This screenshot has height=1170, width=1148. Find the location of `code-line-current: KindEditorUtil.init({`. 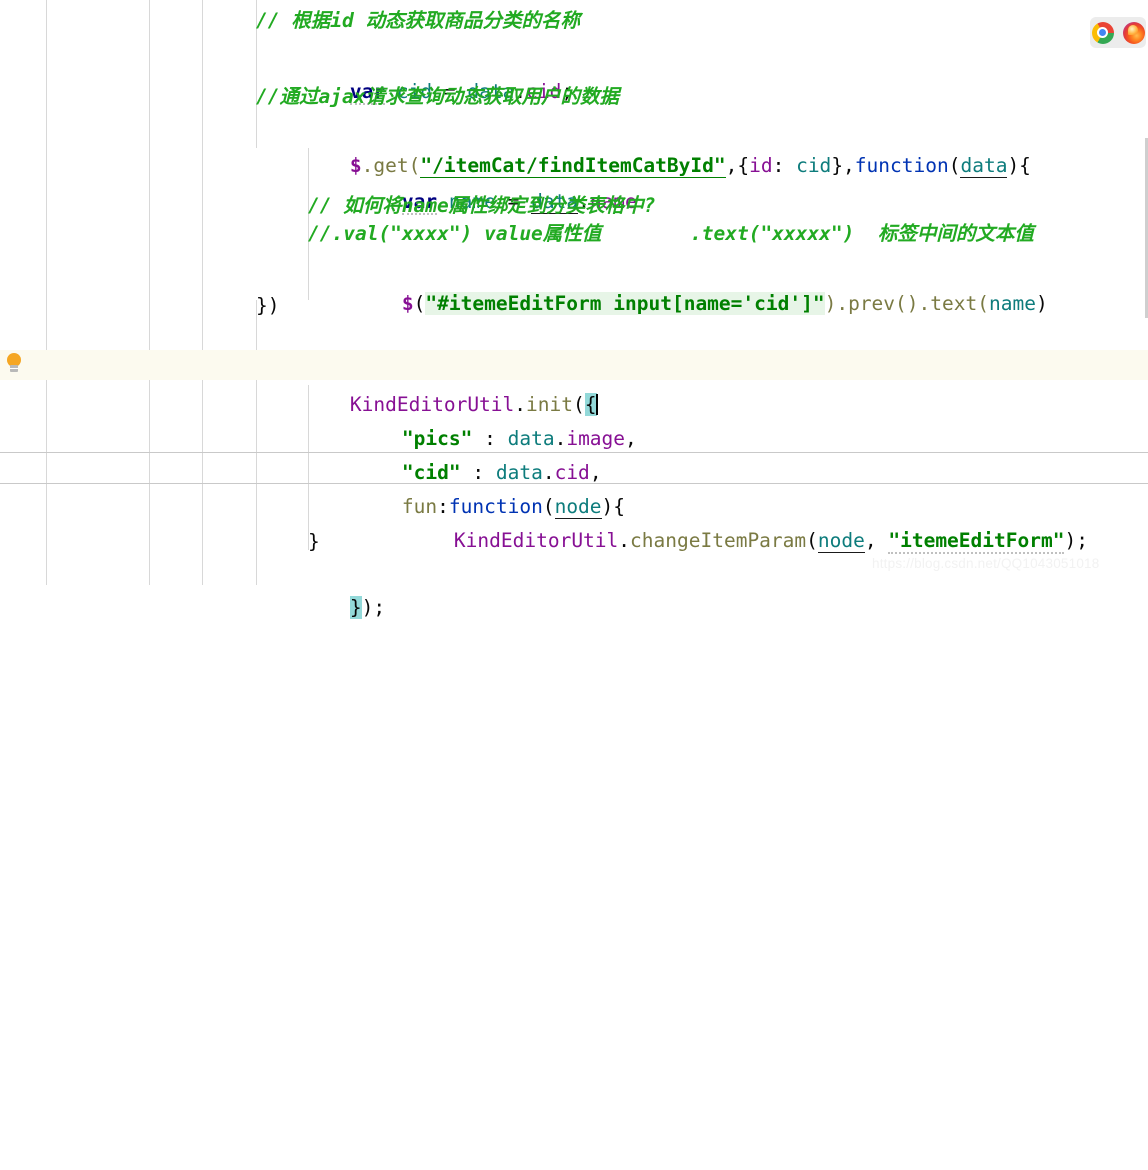

code-line-current: KindEditorUtil.init({ is located at coordinates (574, 383).